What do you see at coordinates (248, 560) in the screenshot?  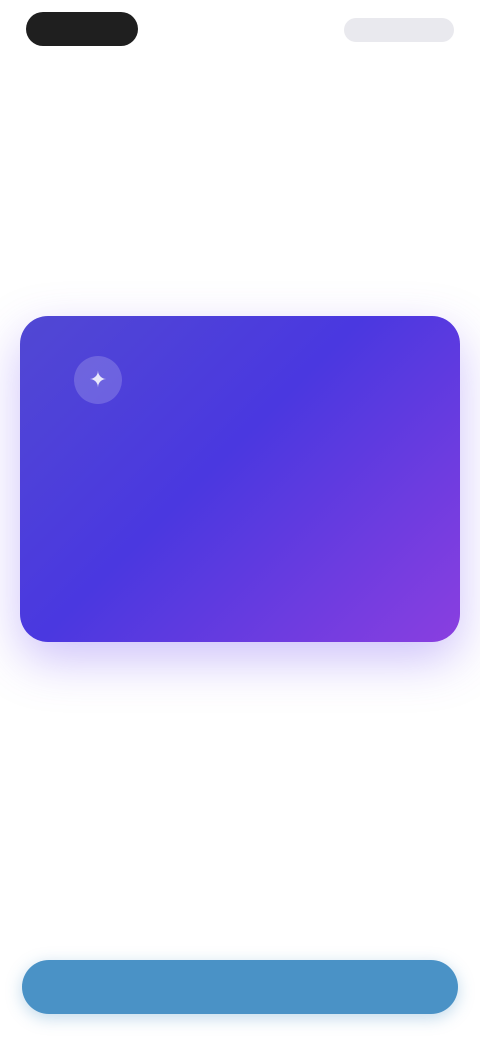 I see `card-description` at bounding box center [248, 560].